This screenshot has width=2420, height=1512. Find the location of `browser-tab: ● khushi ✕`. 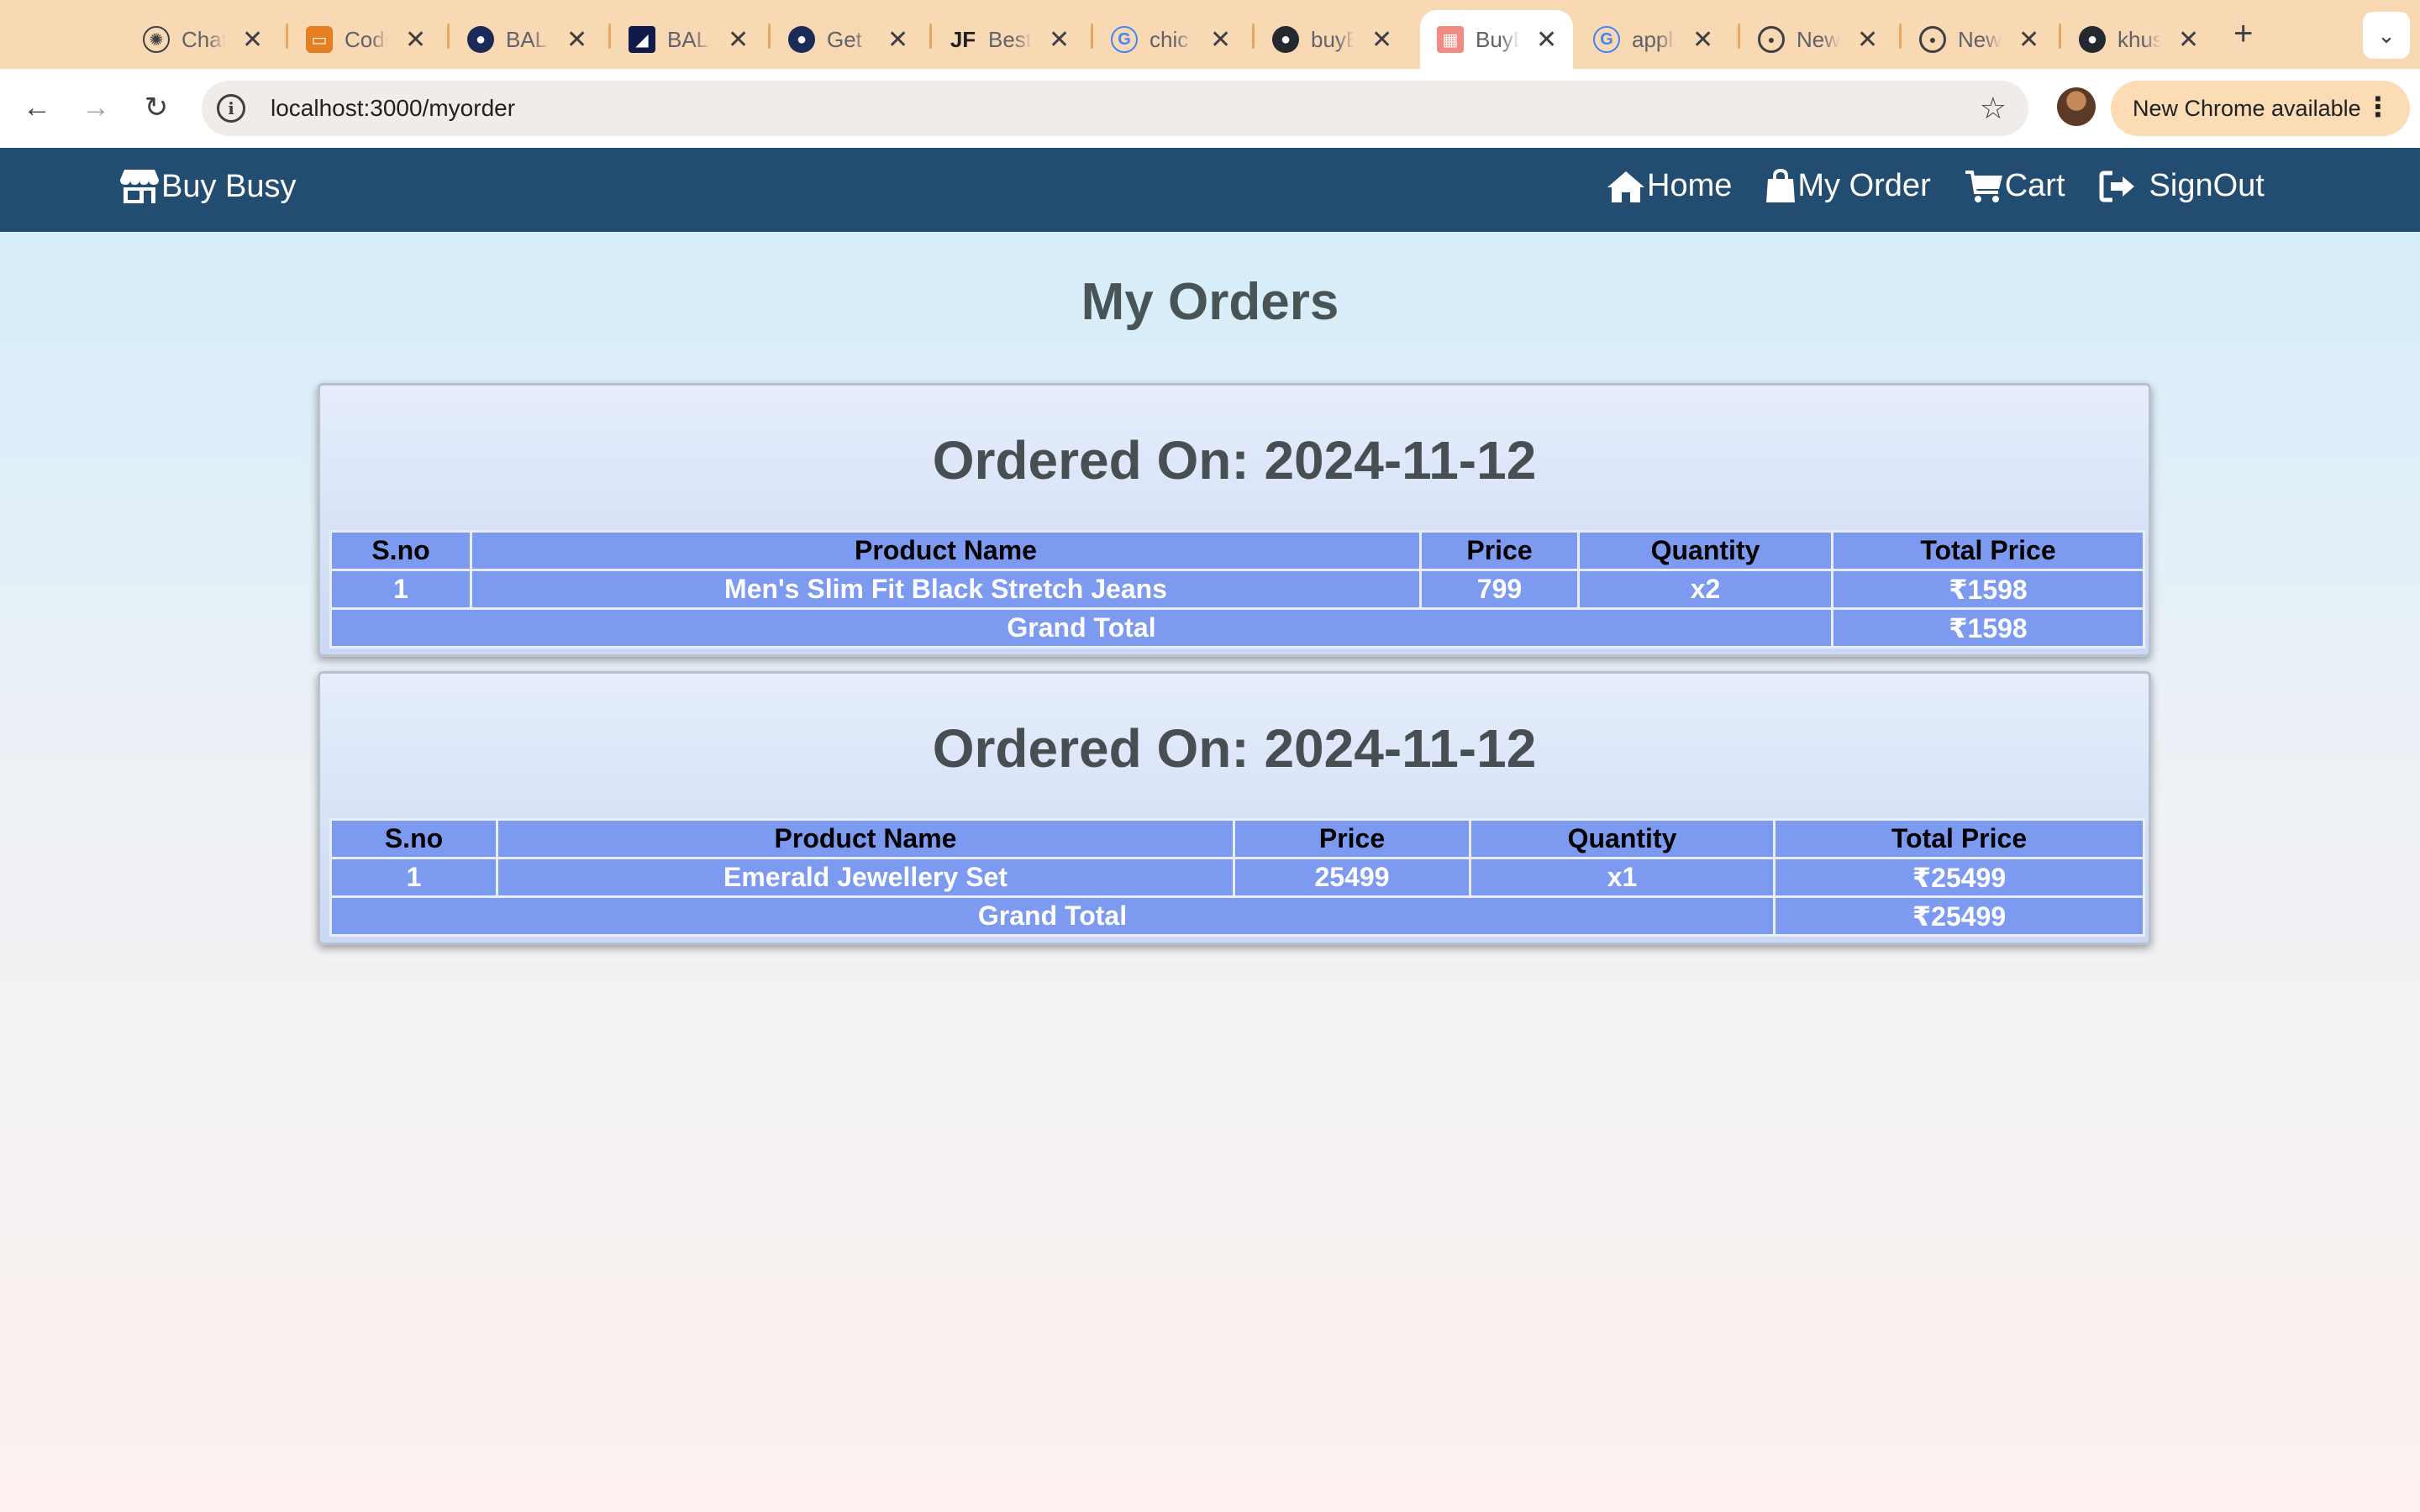

browser-tab: ● khushi ✕ is located at coordinates (2139, 39).